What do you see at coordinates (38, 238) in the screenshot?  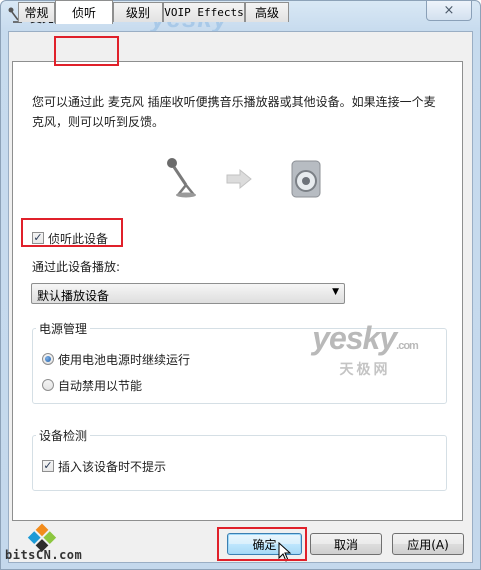 I see `listen-checkbox: ✓` at bounding box center [38, 238].